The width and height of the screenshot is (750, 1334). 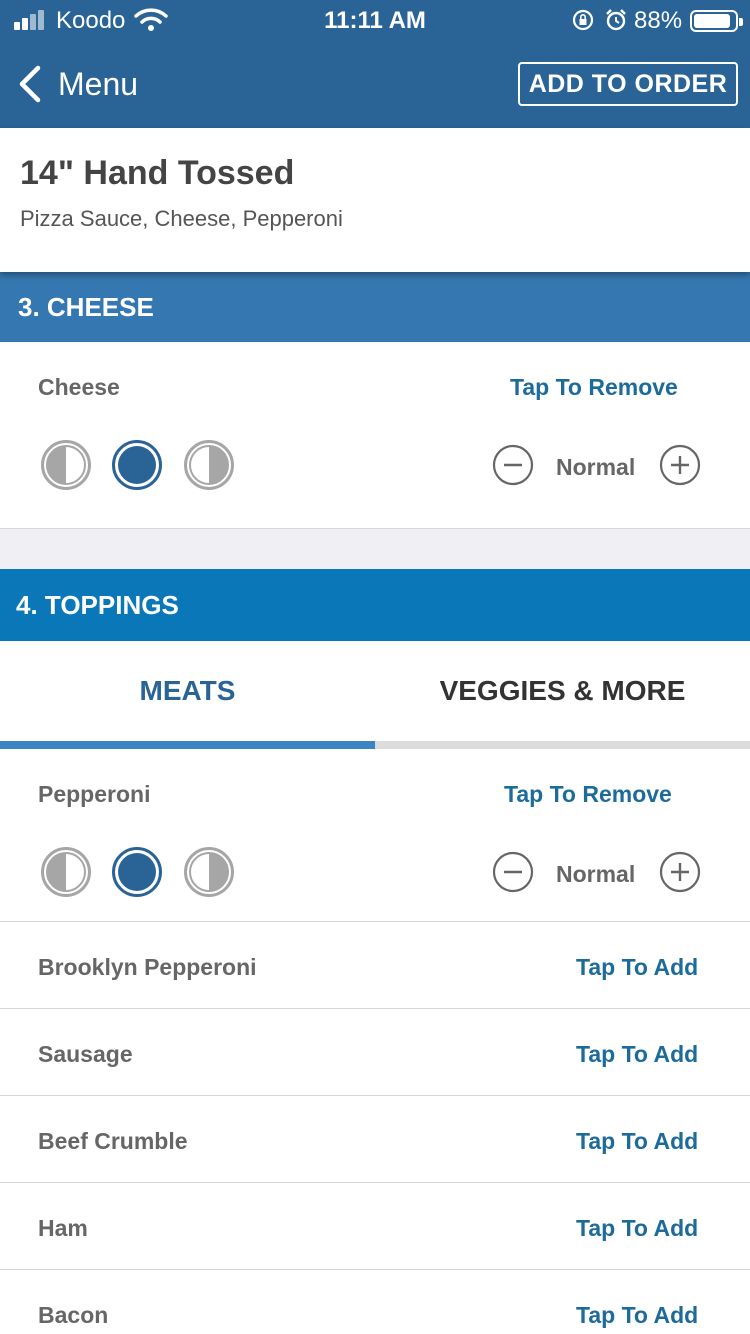 What do you see at coordinates (658, 20) in the screenshot?
I see `battery-percent: 88%` at bounding box center [658, 20].